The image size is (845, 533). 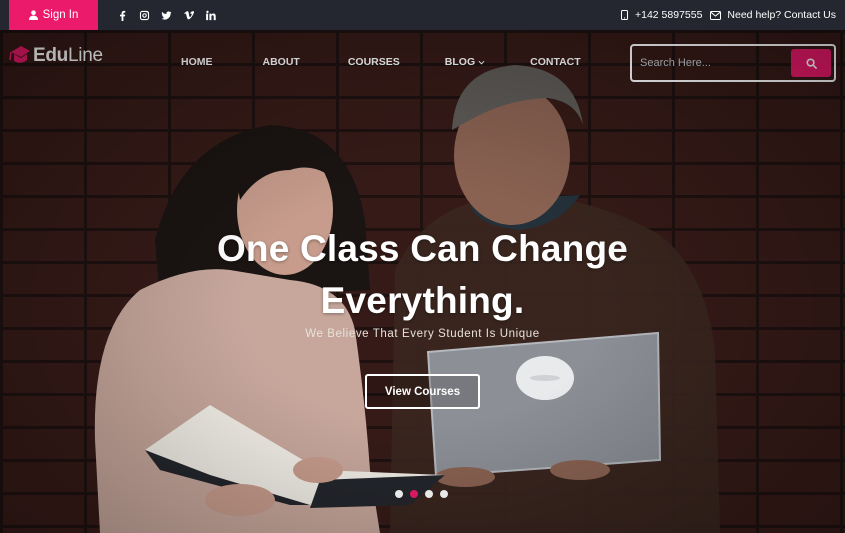 What do you see at coordinates (144, 15) in the screenshot?
I see `instagram-icon` at bounding box center [144, 15].